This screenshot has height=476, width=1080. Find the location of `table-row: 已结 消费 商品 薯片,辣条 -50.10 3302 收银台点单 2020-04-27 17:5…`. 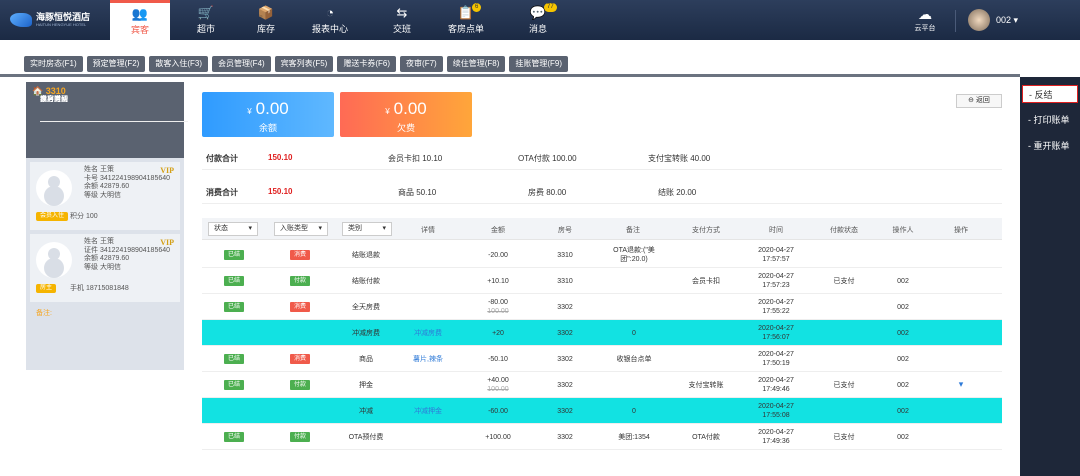

table-row: 已结 消费 商品 薯片,辣条 -50.10 3302 收银台点单 2020-04-27 17:5… is located at coordinates (602, 359).